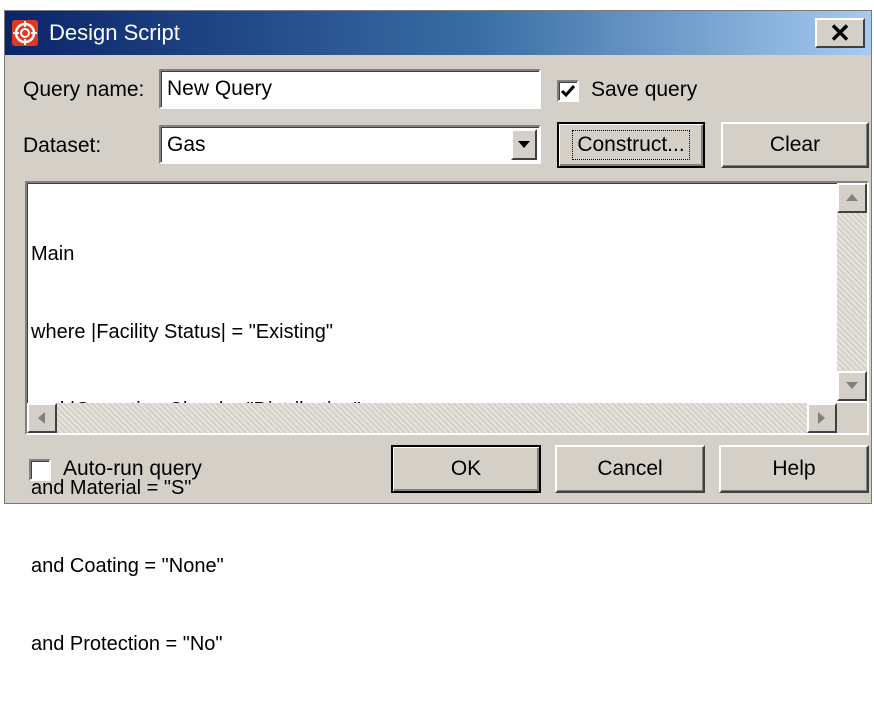  What do you see at coordinates (127, 644) in the screenshot?
I see `script-line: and Protection = "No"` at bounding box center [127, 644].